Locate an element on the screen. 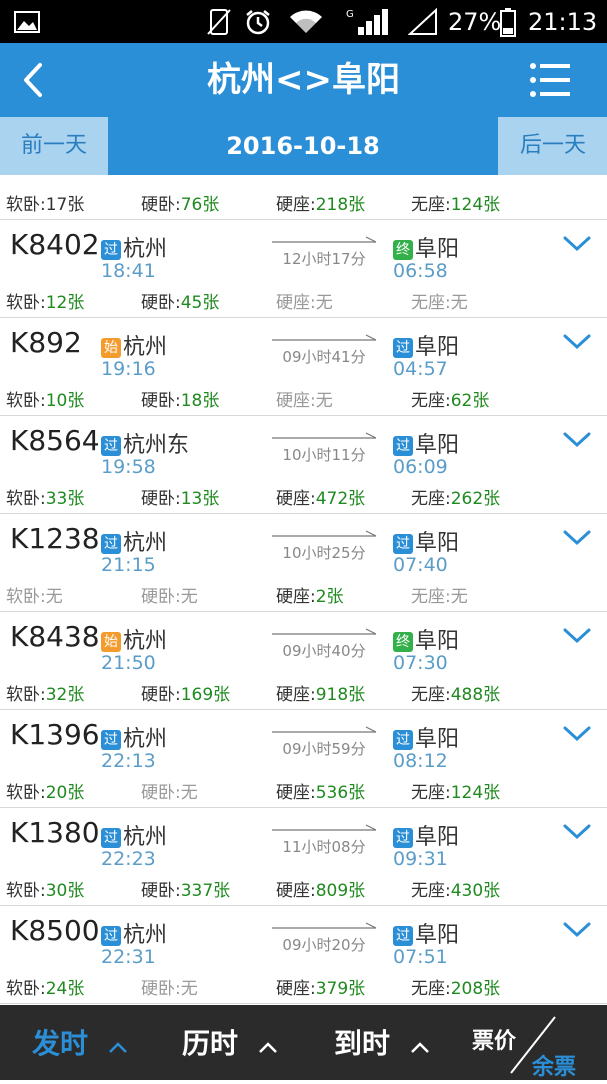  duration-arrow: 12小时17分 is located at coordinates (326, 252).